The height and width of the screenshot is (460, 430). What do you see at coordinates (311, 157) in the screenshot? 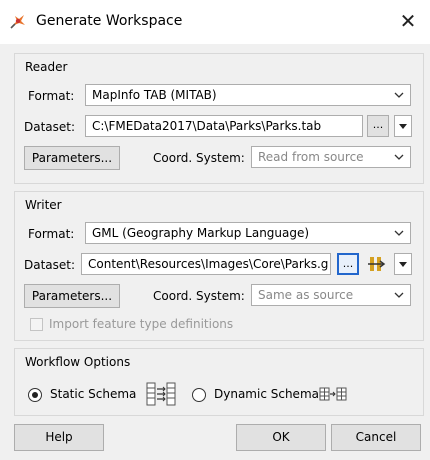
I see `reader-coord-value: Read from source` at bounding box center [311, 157].